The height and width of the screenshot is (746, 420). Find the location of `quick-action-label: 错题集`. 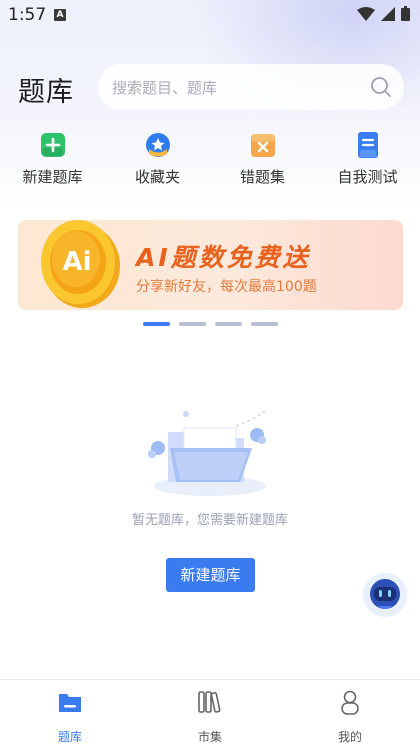

quick-action-label: 错题集 is located at coordinates (262, 177).